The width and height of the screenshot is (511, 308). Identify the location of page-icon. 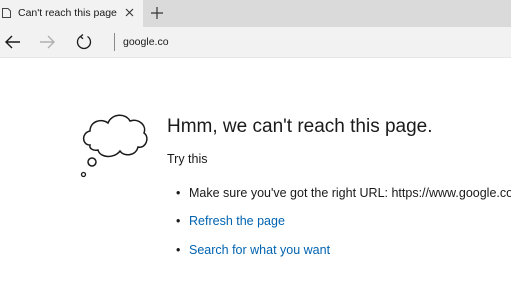
(6, 13).